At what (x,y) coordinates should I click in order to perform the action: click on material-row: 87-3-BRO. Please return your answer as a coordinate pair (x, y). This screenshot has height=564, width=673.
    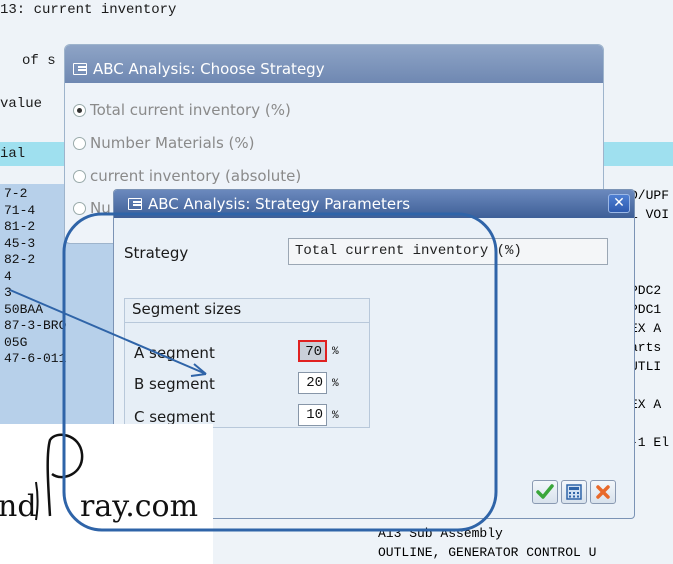
    Looking at the image, I should click on (59, 326).